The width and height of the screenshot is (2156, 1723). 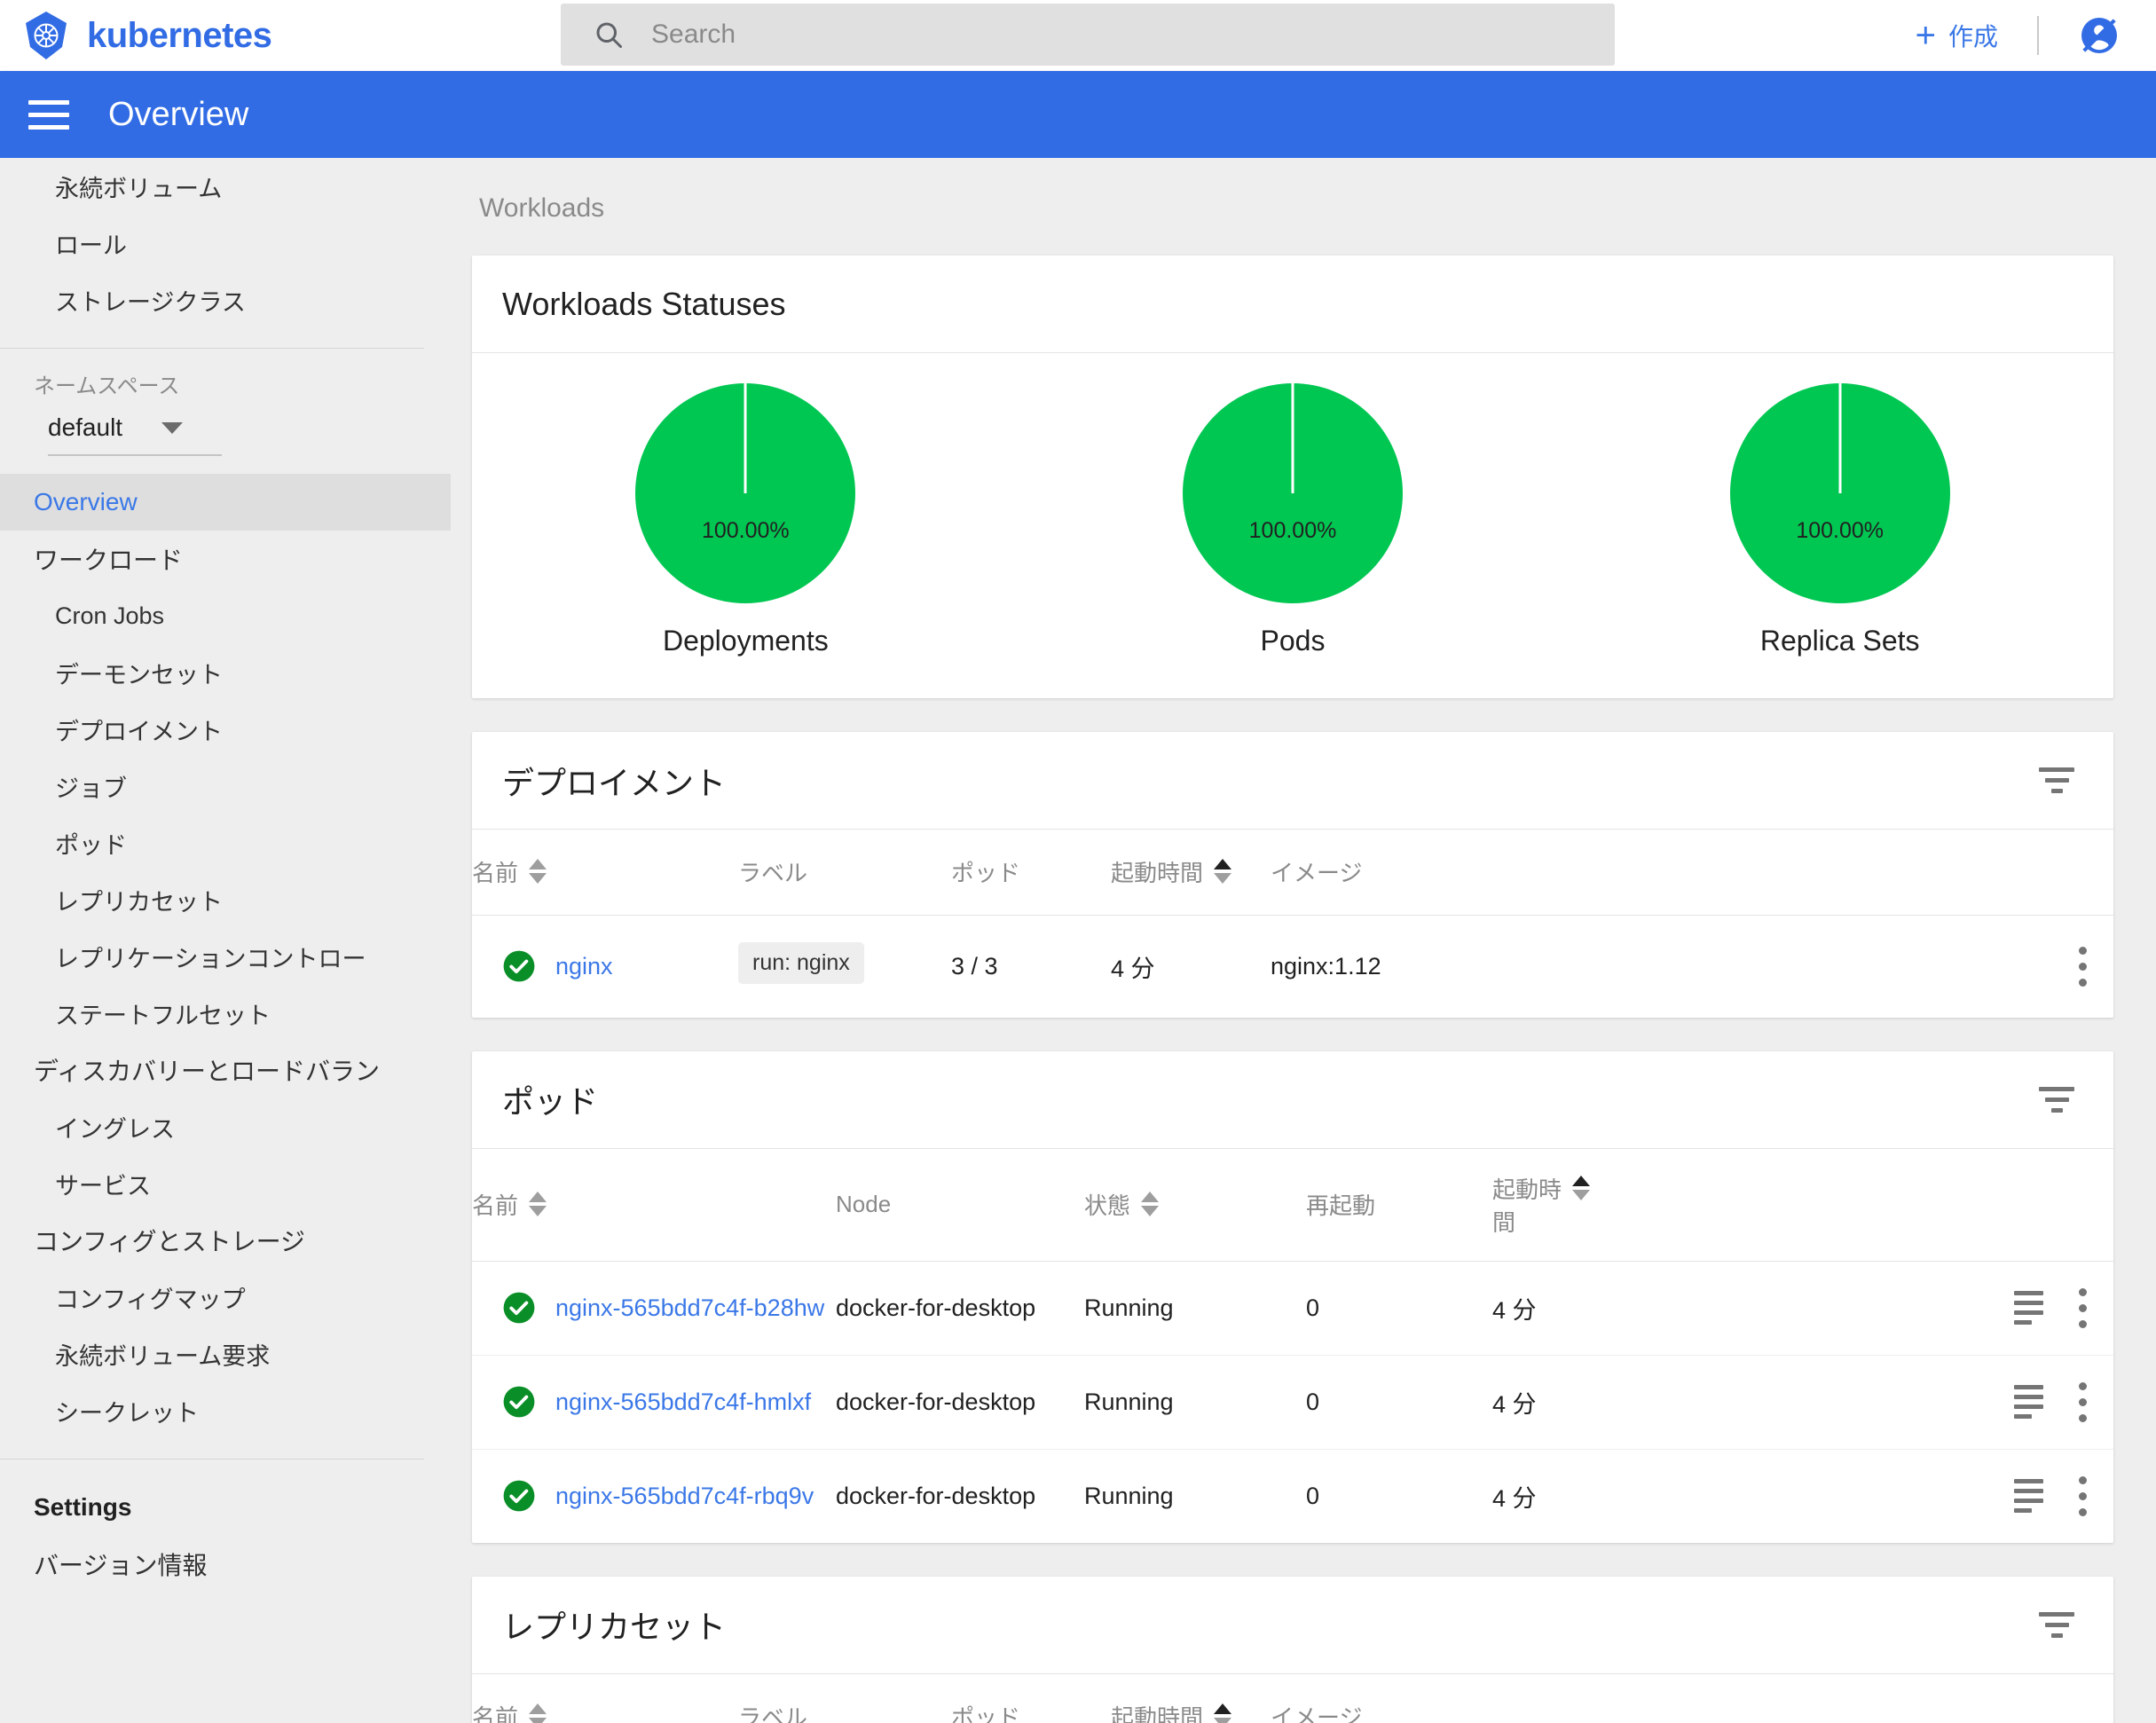 I want to click on sidebar-item-0-4: ポッド, so click(x=226, y=843).